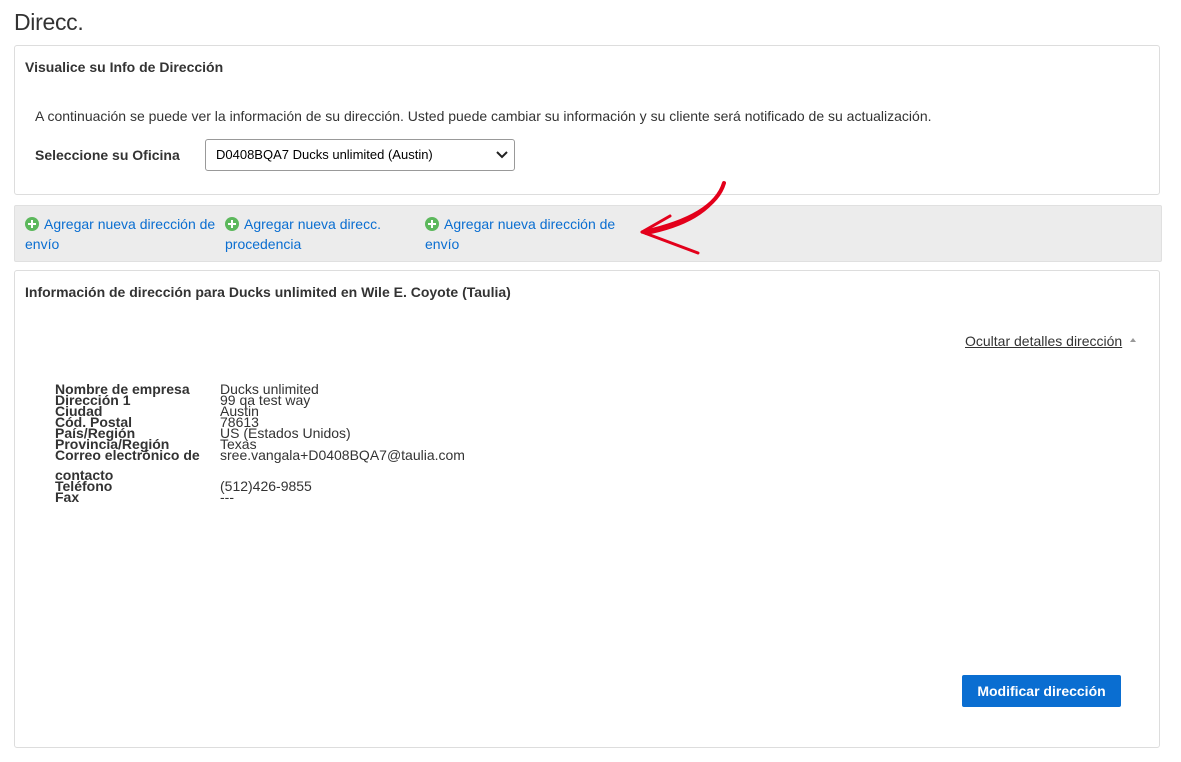 The image size is (1181, 762). Describe the element at coordinates (124, 67) in the screenshot. I see `view-panel-title: Visualice su Info de Dirección` at that location.